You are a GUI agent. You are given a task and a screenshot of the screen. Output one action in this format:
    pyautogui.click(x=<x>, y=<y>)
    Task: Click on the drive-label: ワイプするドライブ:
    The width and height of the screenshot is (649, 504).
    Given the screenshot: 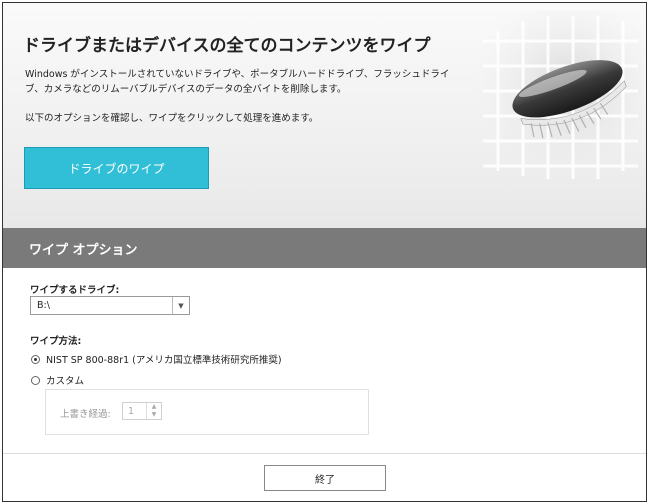 What is the action you would take?
    pyautogui.click(x=75, y=290)
    